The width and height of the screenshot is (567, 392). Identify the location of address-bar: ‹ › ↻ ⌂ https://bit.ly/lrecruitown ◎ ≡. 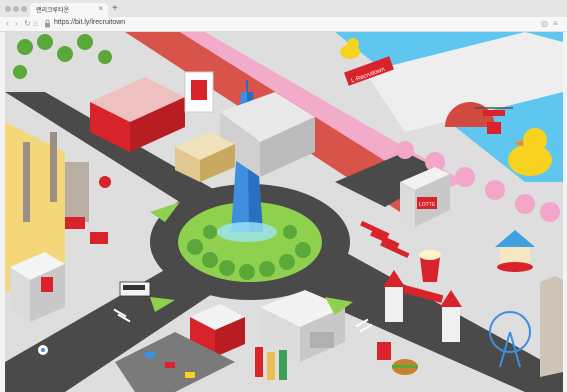
(283, 24).